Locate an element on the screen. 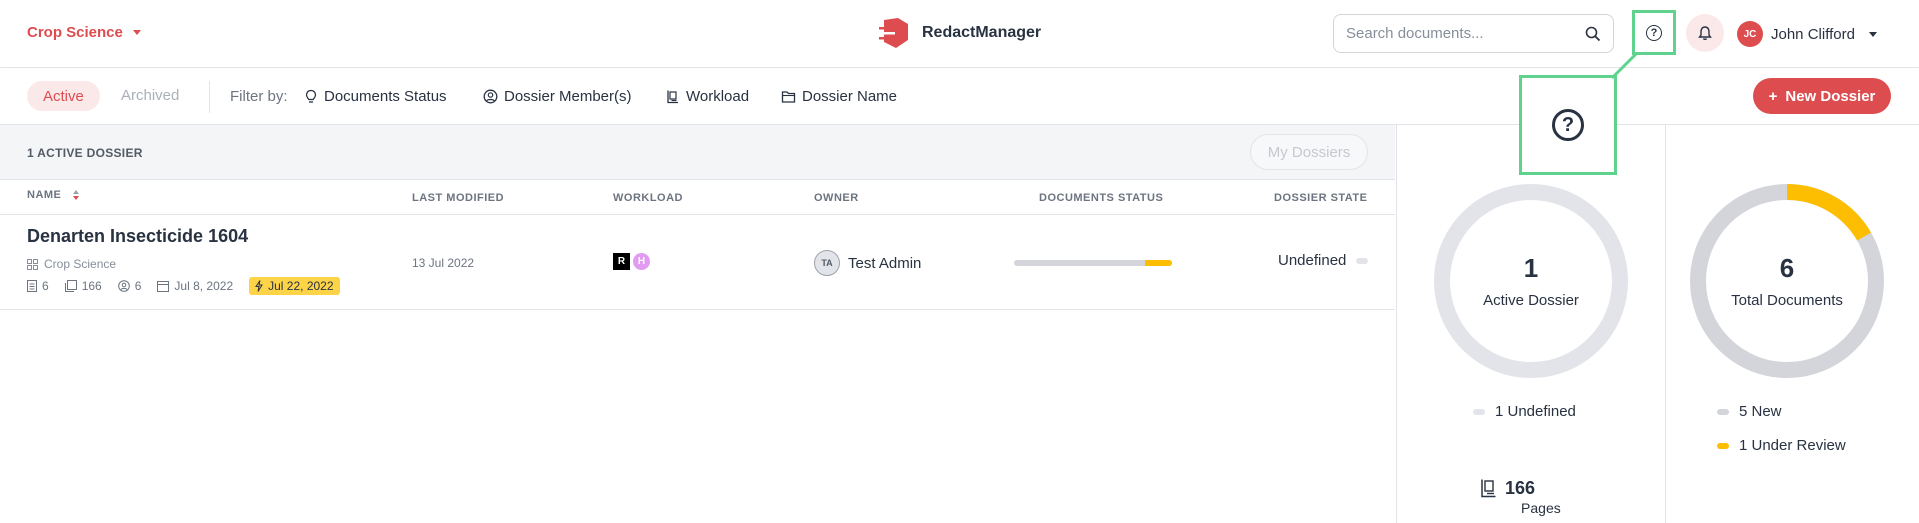  pages-stat: 166 Pages is located at coordinates (1520, 497).